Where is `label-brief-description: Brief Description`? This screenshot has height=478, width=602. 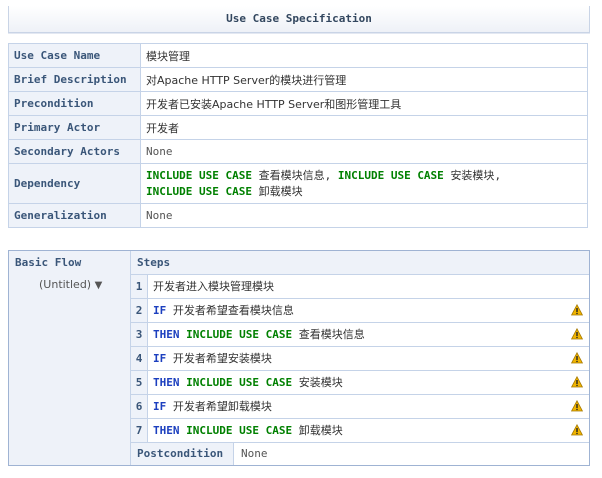
label-brief-description: Brief Description is located at coordinates (74, 79).